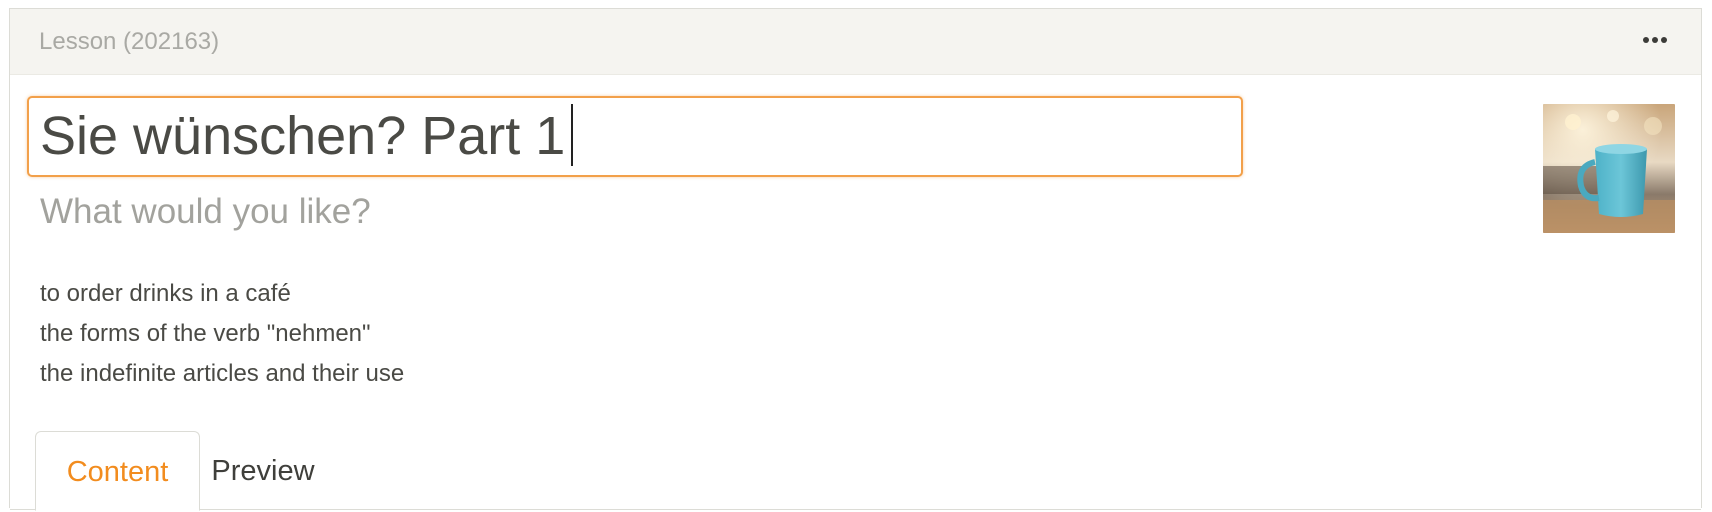  Describe the element at coordinates (572, 135) in the screenshot. I see `text-cursor` at that location.